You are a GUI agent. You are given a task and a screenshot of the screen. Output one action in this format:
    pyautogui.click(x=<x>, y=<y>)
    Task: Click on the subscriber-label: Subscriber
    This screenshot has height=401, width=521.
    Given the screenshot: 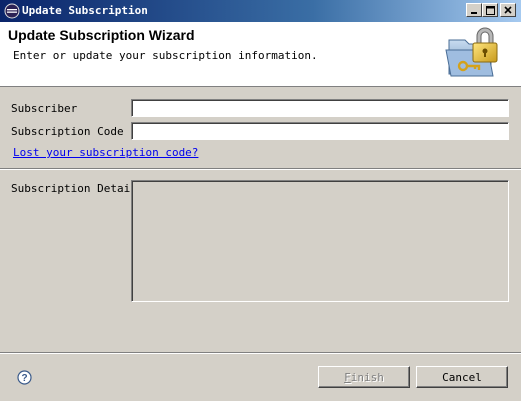 What is the action you would take?
    pyautogui.click(x=44, y=108)
    